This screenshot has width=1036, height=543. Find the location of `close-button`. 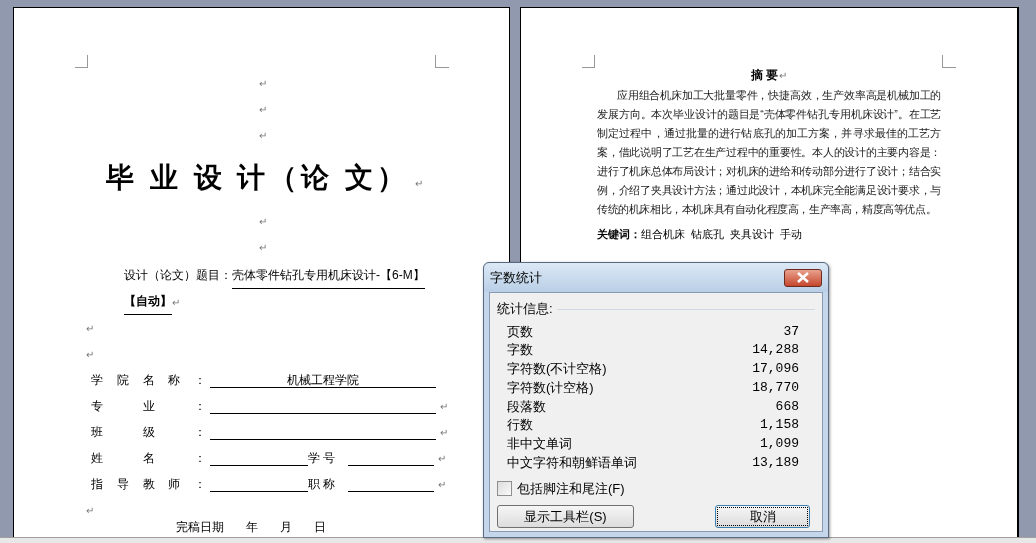

close-button is located at coordinates (803, 277).